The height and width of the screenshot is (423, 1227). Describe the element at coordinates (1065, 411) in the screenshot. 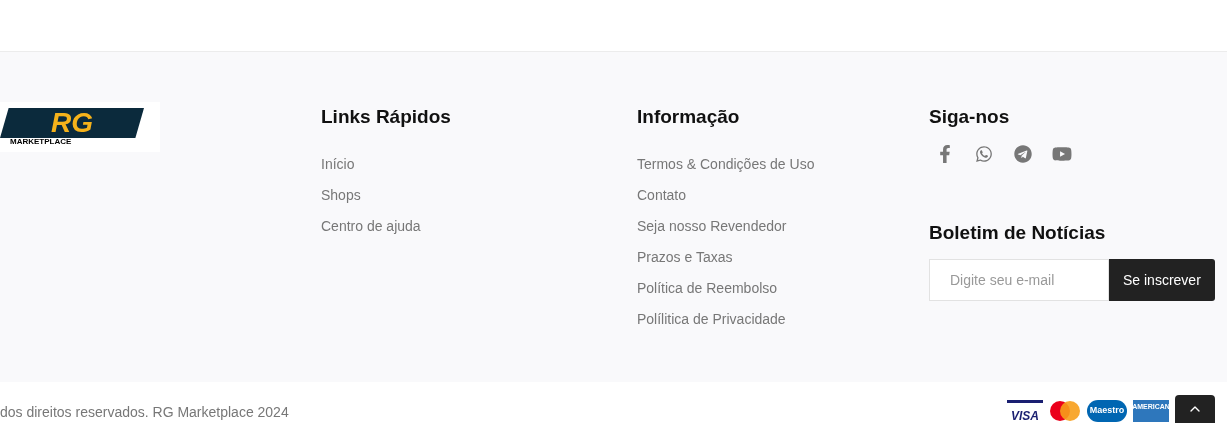

I see `mastercard-icon` at that location.